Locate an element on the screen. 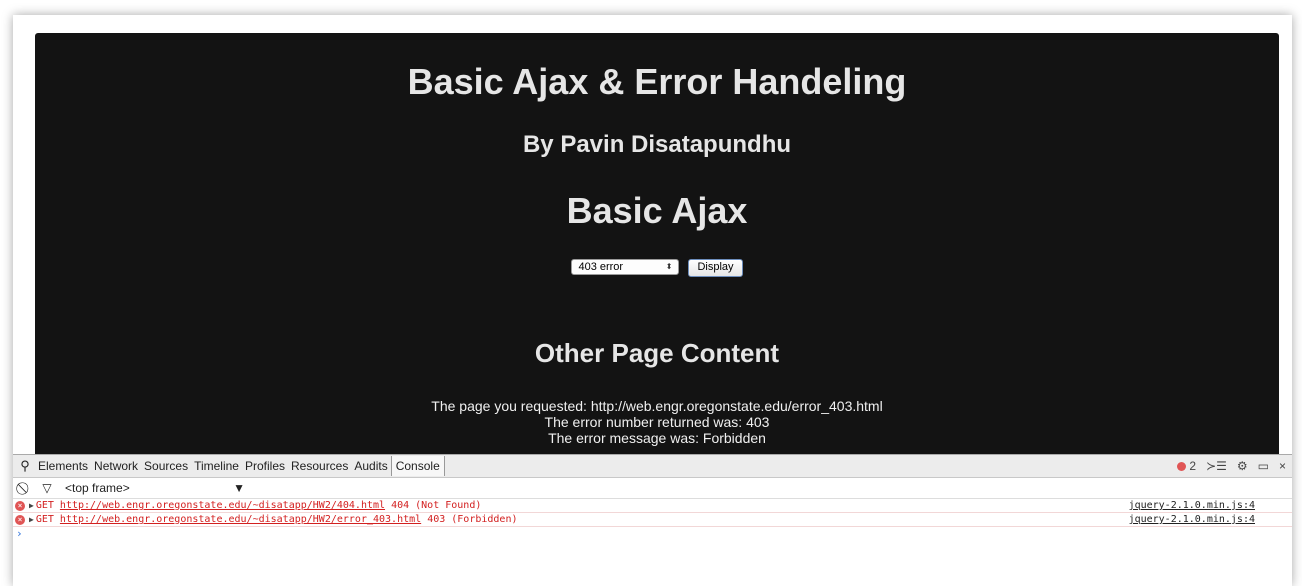 The height and width of the screenshot is (586, 1302). error-count: 2 is located at coordinates (1193, 466).